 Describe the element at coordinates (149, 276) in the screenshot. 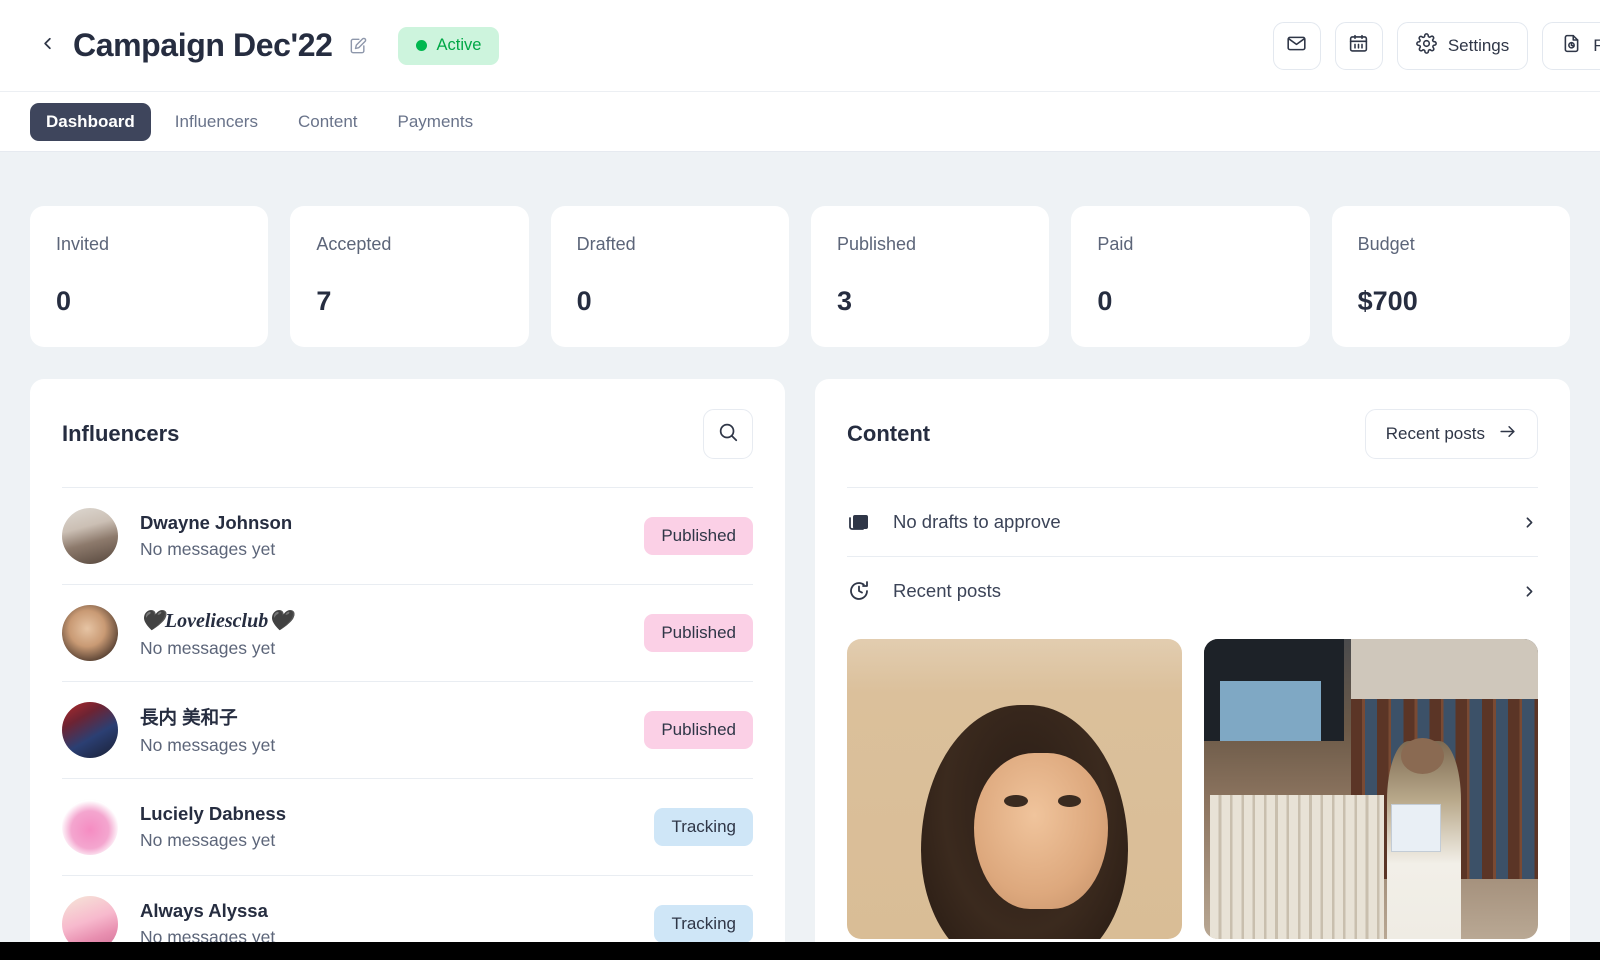

I see `stat-card-invited: Invited 0` at that location.